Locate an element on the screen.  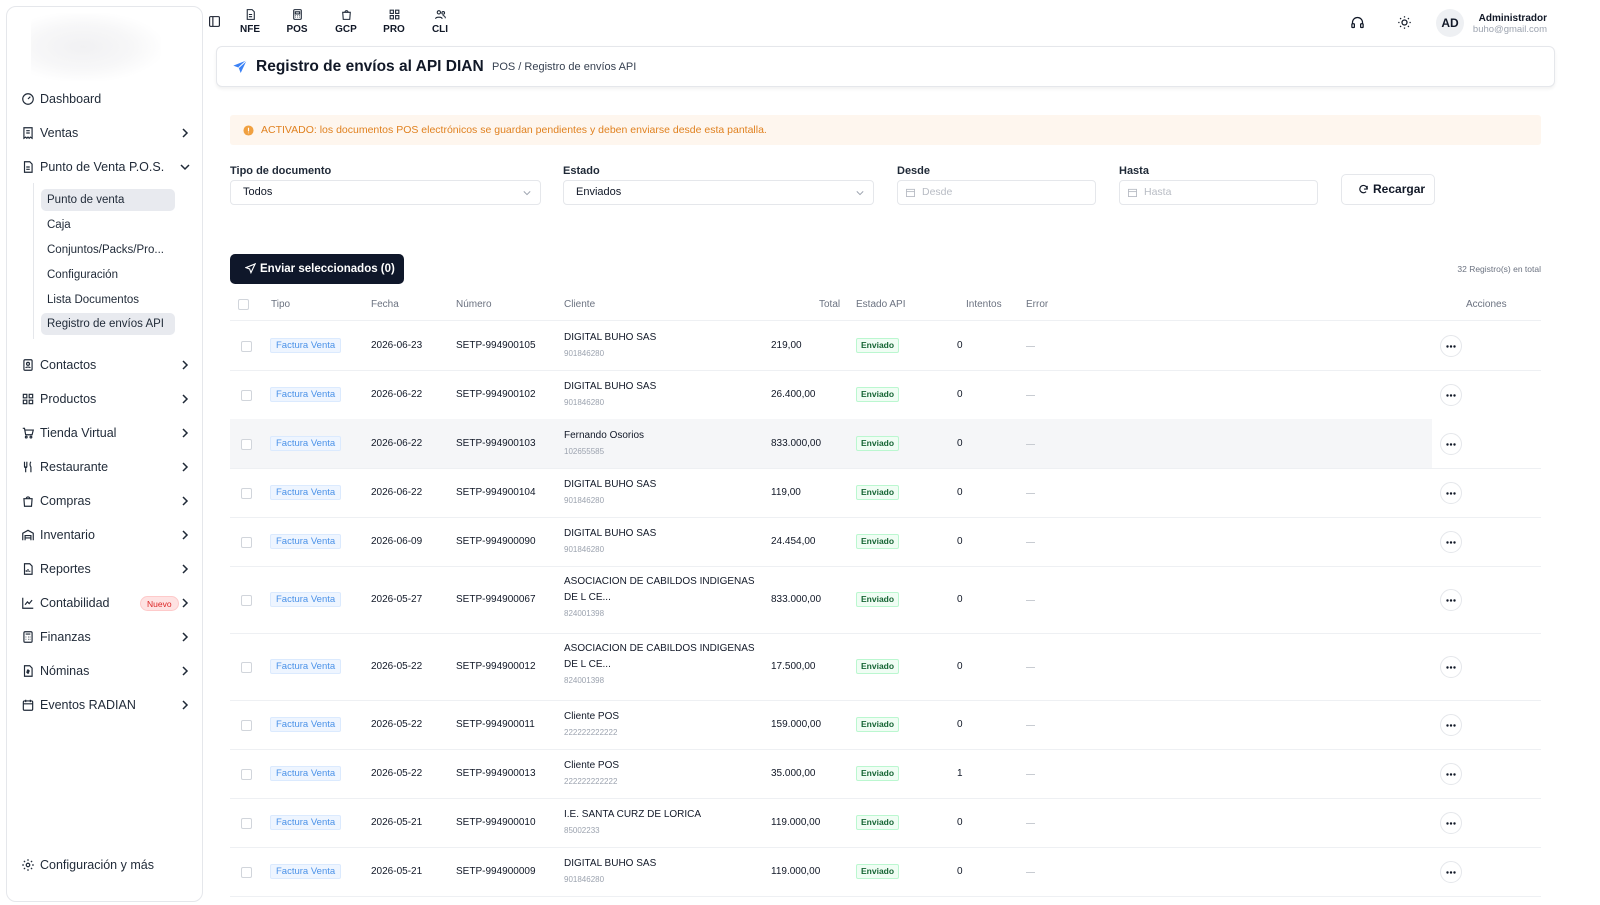
sidebar-item-dashboard: Dashboard is located at coordinates (105, 99).